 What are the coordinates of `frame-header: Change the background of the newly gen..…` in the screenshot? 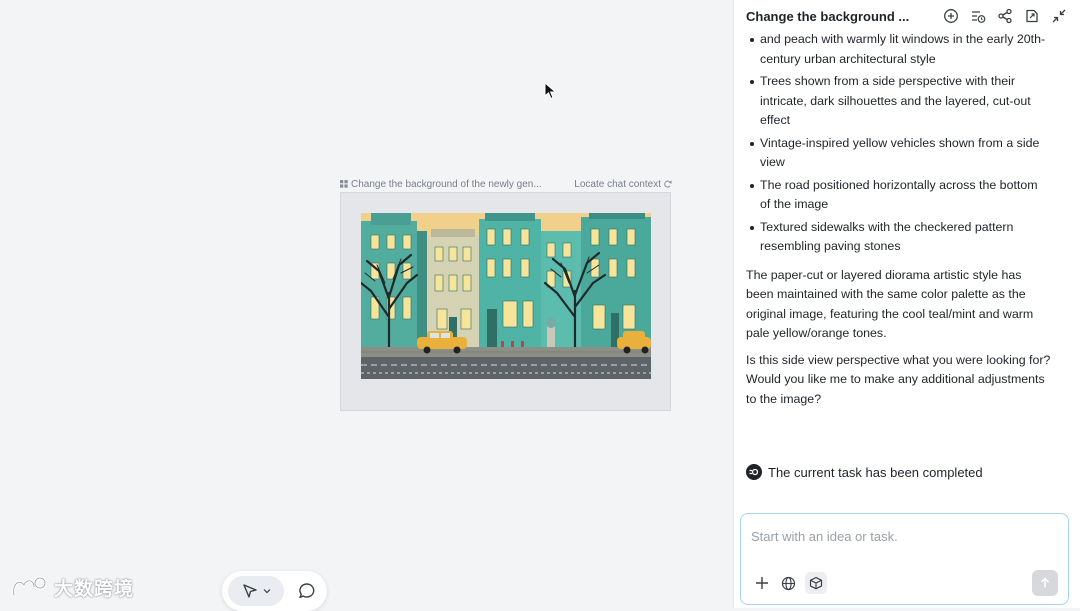 It's located at (506, 184).